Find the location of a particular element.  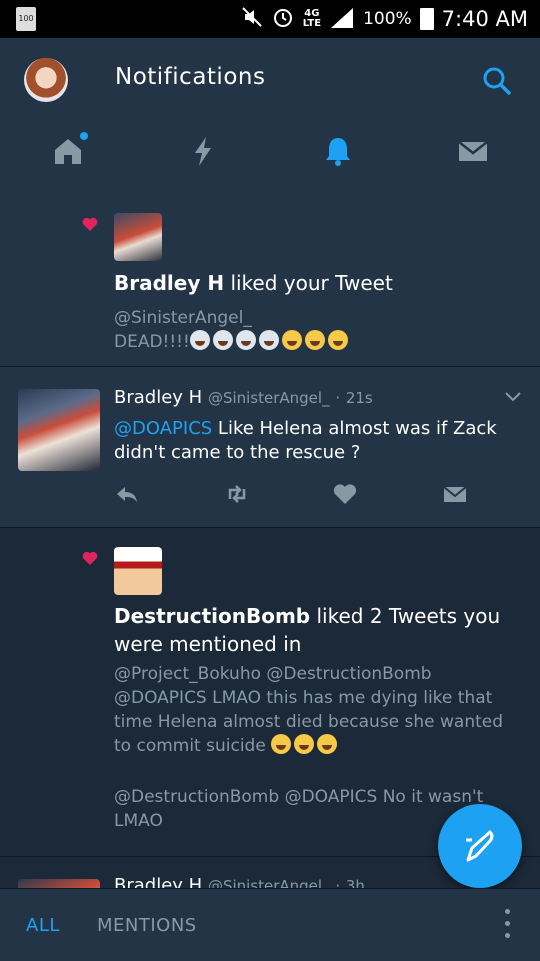

alarm-icon is located at coordinates (283, 19).